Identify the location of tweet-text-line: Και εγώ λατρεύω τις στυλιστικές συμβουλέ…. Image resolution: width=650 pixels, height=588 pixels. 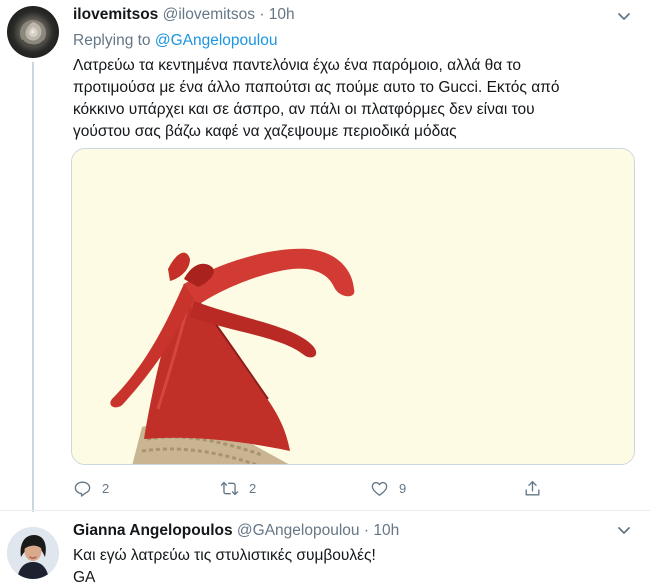
(224, 555).